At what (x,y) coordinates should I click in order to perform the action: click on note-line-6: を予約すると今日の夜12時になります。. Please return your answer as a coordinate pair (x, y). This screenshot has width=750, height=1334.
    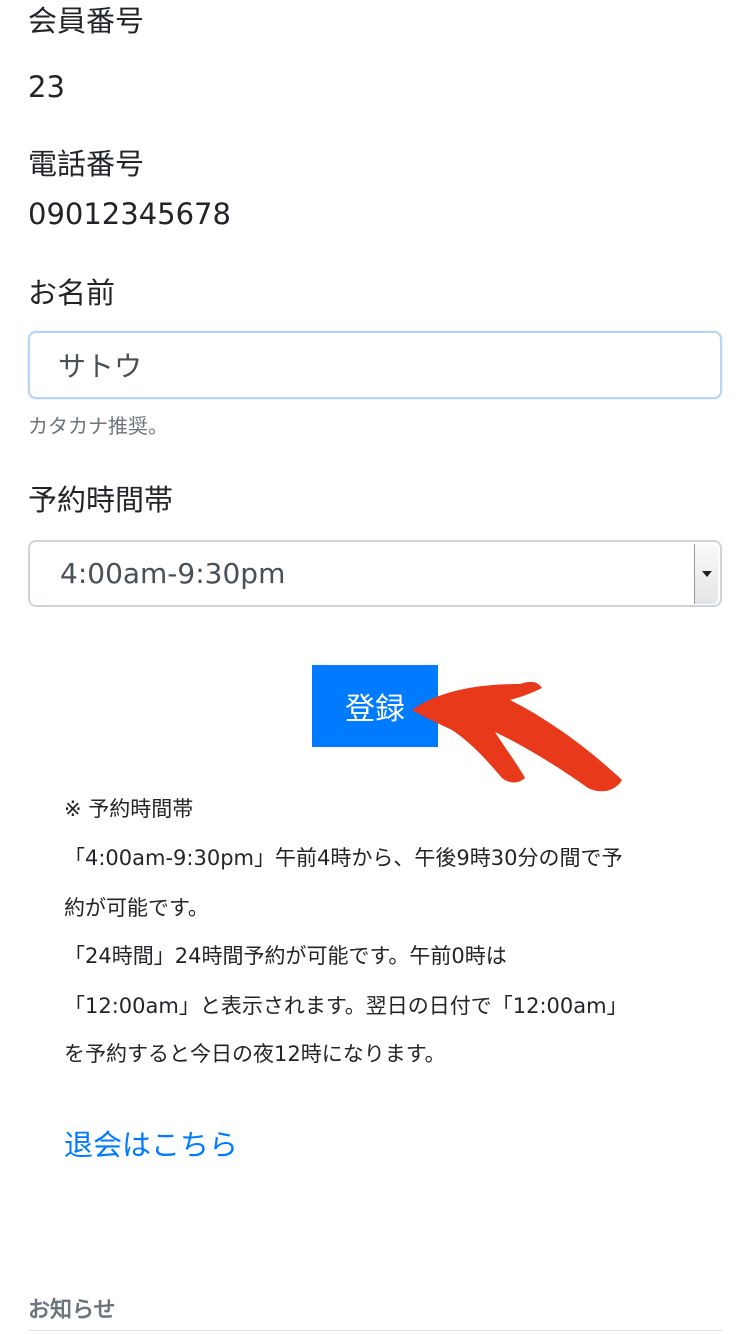
    Looking at the image, I should click on (255, 1054).